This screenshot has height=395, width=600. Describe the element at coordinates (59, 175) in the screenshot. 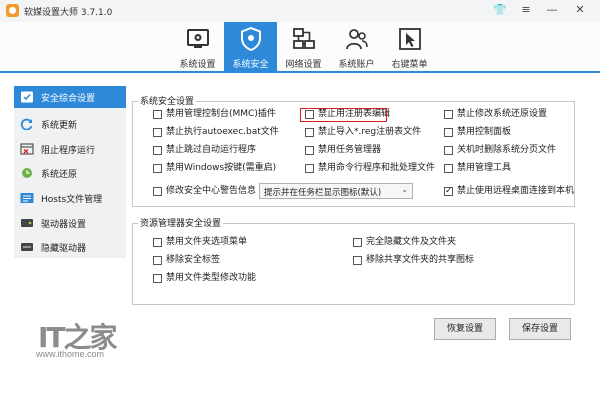

I see `sidebar-item-label: 系统还原` at that location.